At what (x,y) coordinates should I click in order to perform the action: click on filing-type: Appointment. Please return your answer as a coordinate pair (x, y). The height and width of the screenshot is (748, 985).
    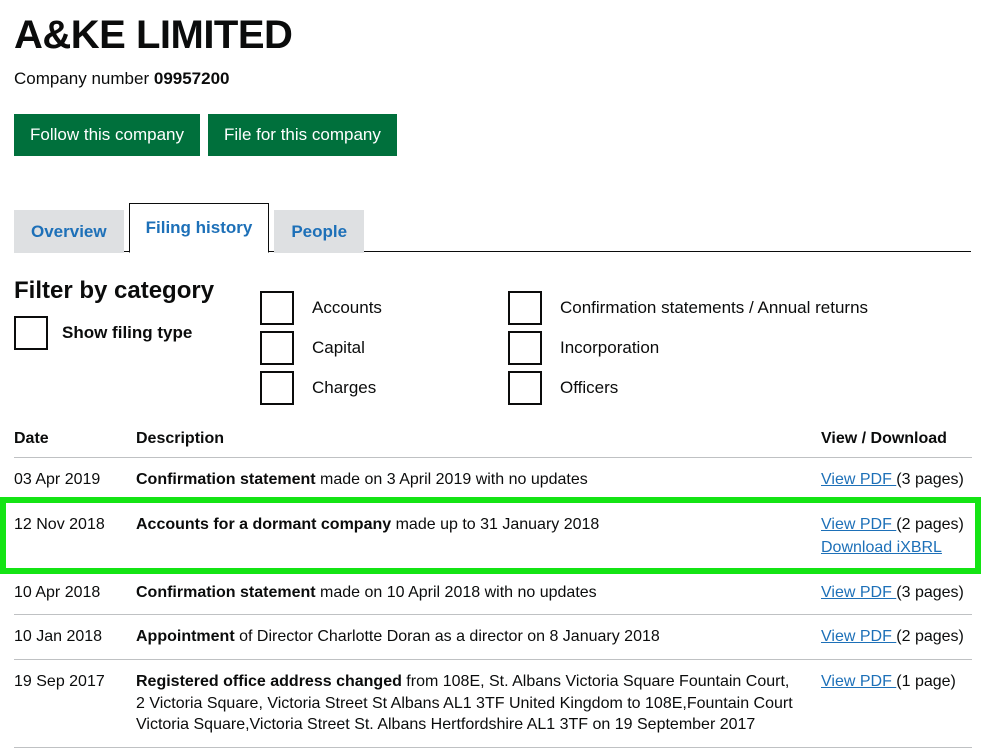
    Looking at the image, I should click on (185, 637).